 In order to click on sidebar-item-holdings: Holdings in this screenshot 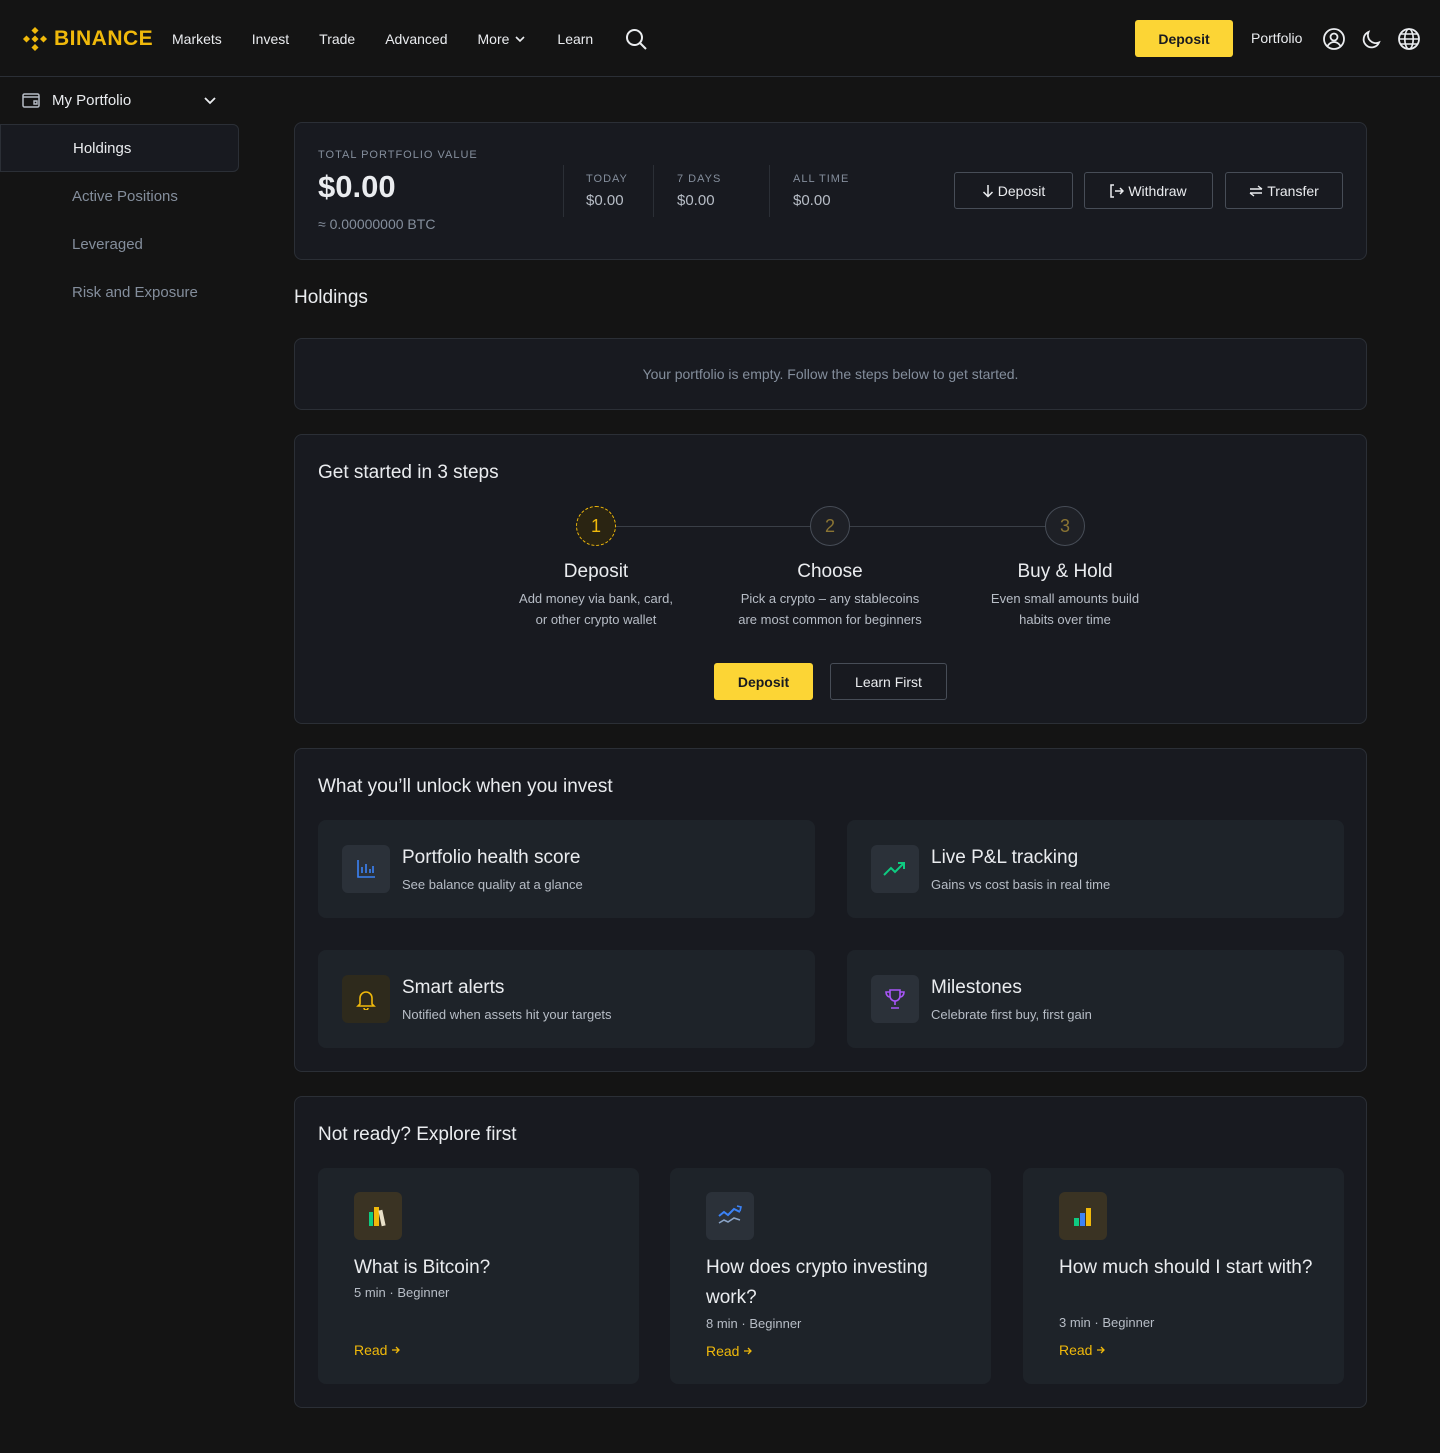, I will do `click(119, 148)`.